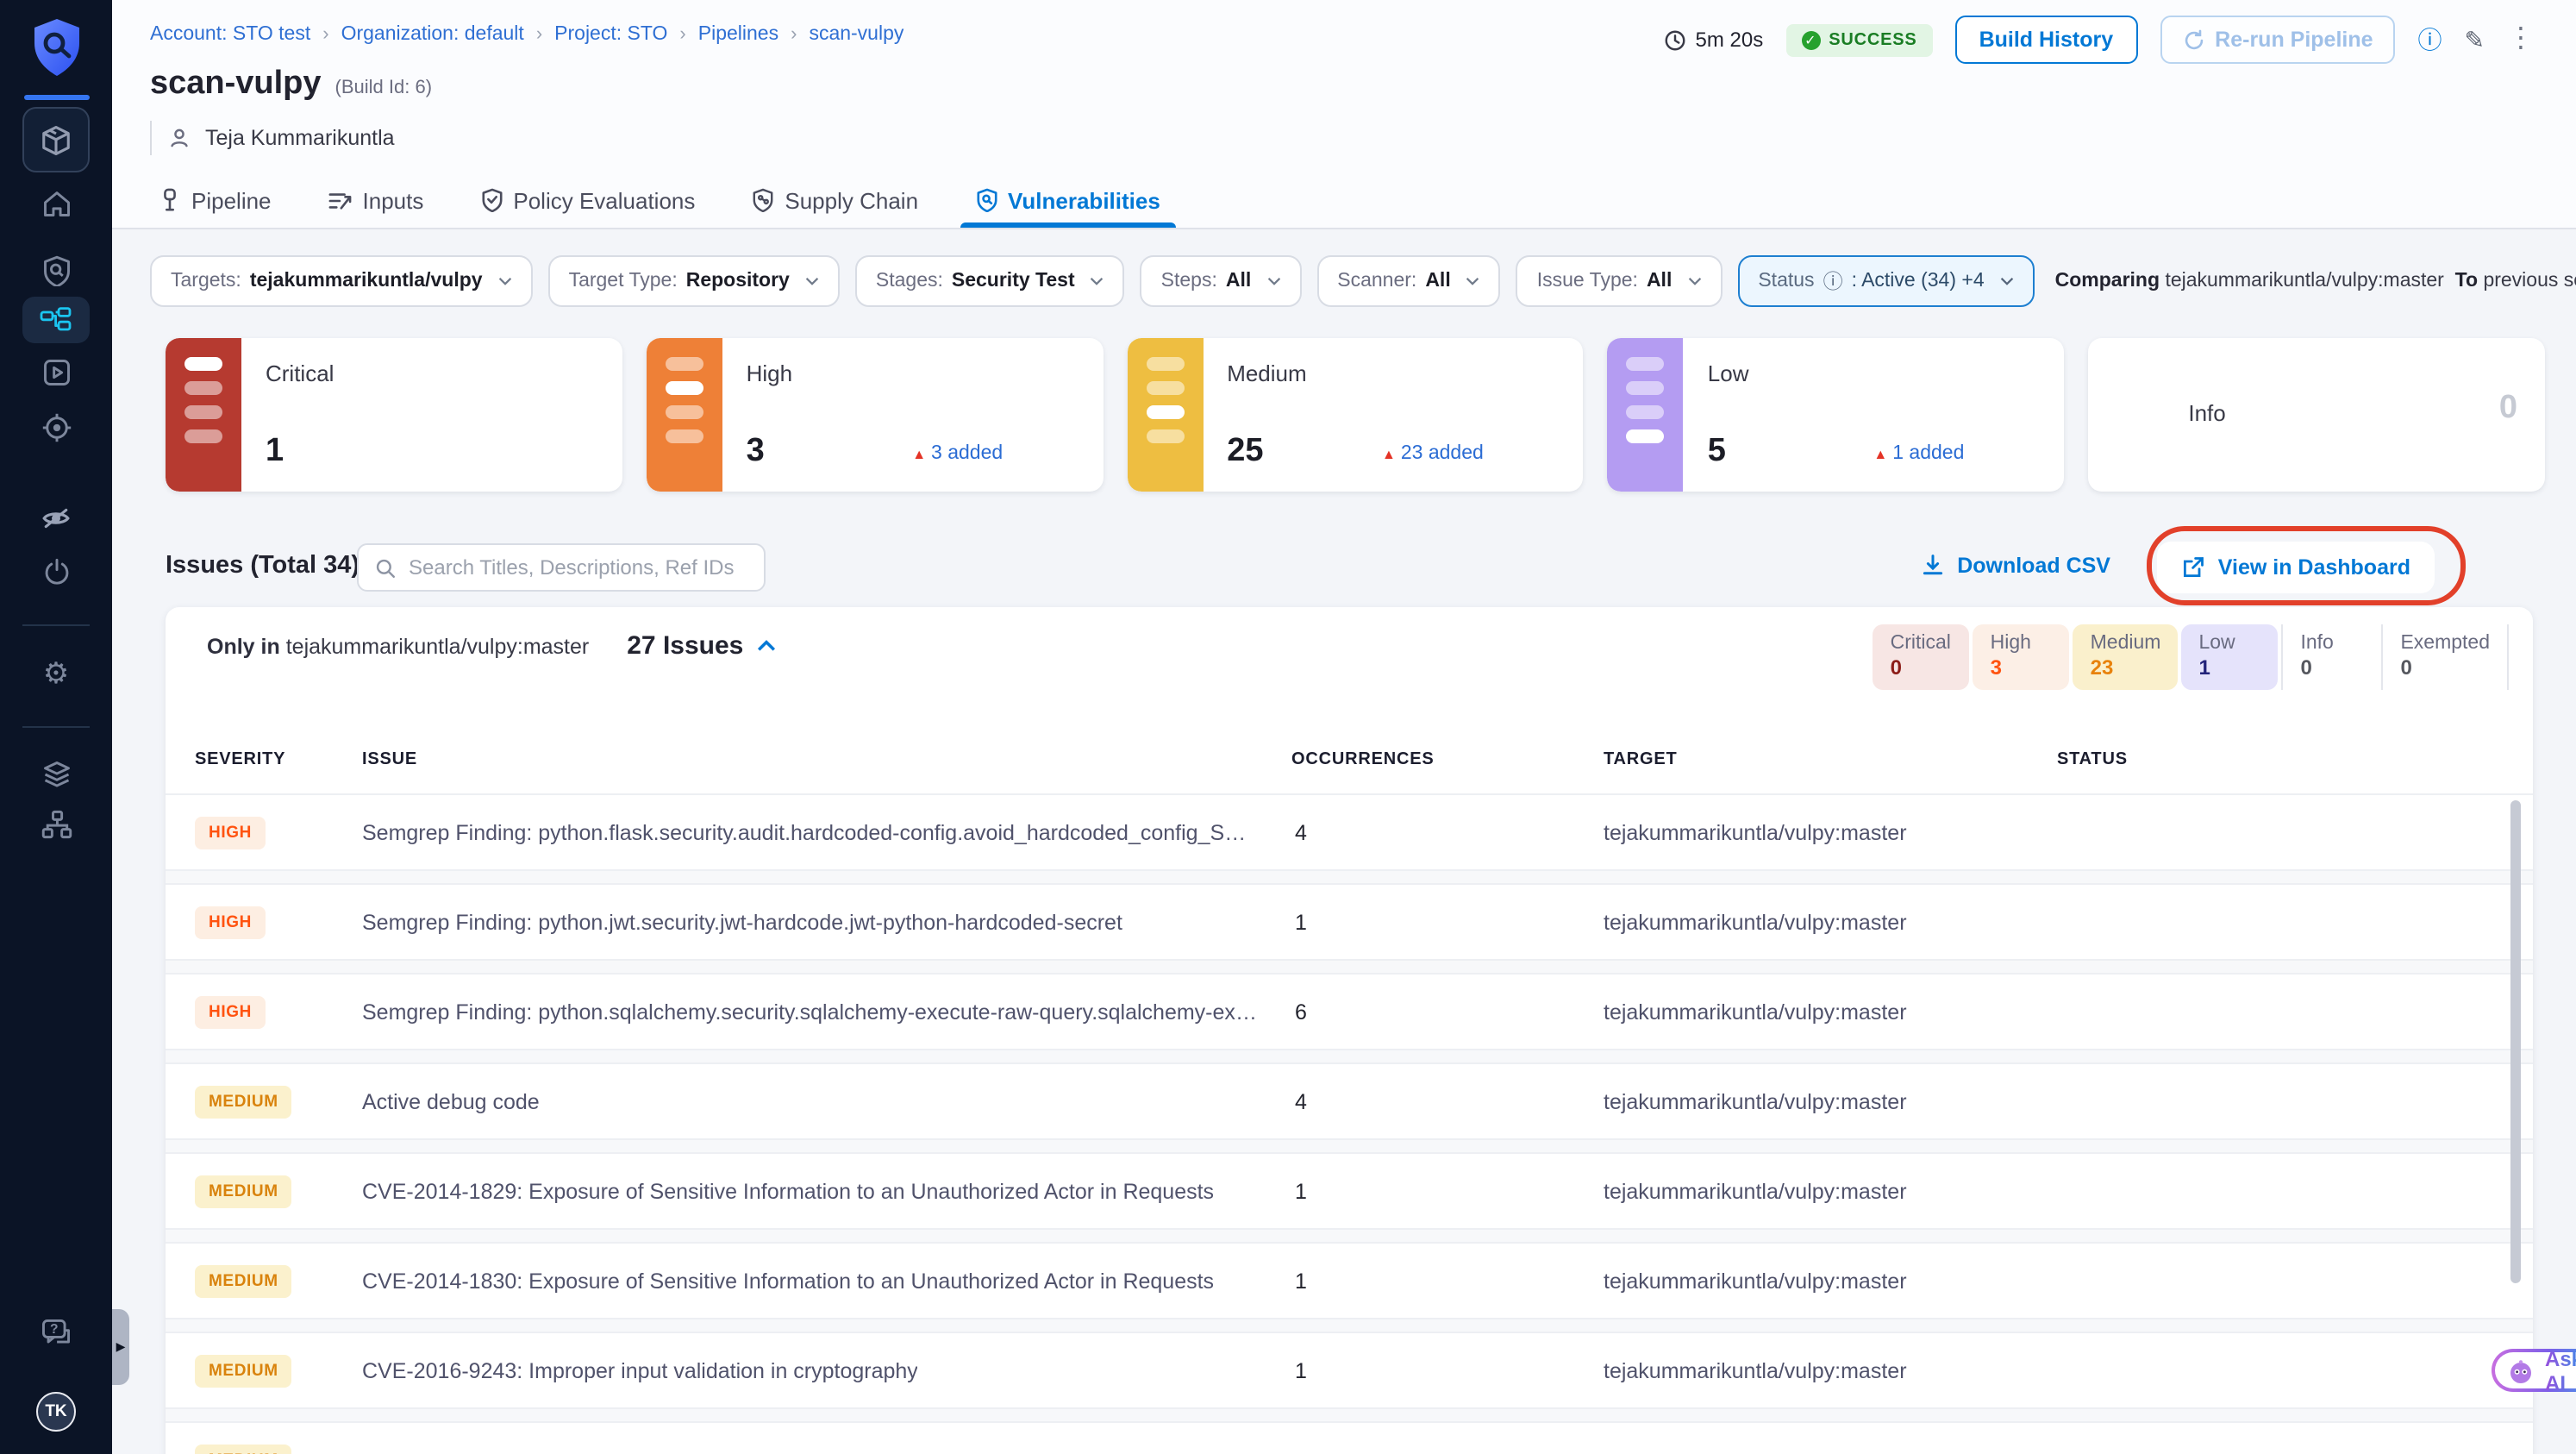 Image resolution: width=2576 pixels, height=1454 pixels. What do you see at coordinates (230, 34) in the screenshot?
I see `breadcrumb-account: Account: STO test` at bounding box center [230, 34].